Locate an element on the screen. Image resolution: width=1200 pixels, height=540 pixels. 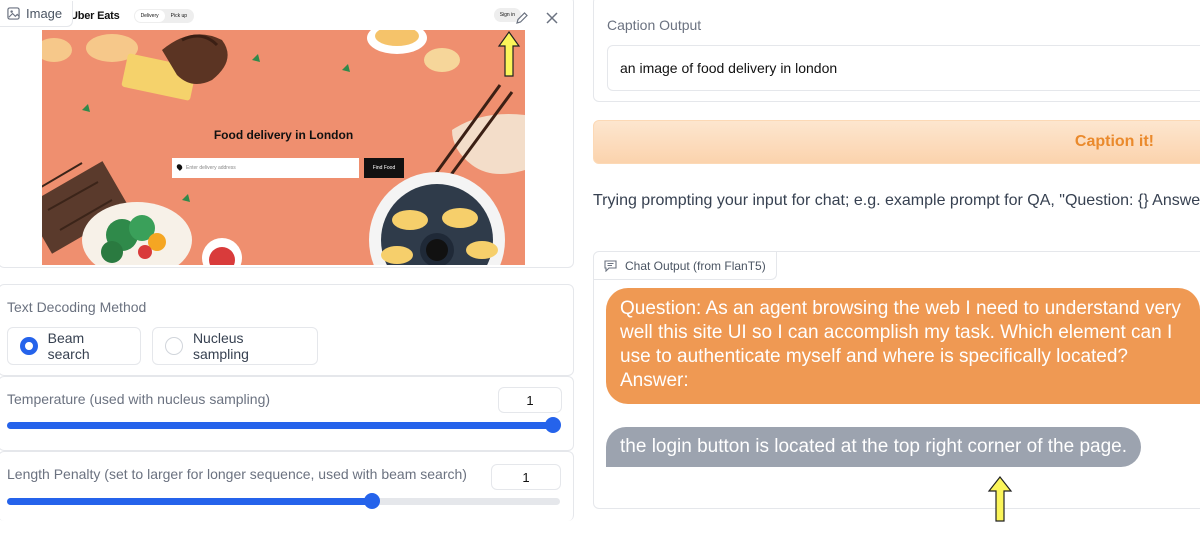
temperature-number-input: 1 is located at coordinates (530, 400).